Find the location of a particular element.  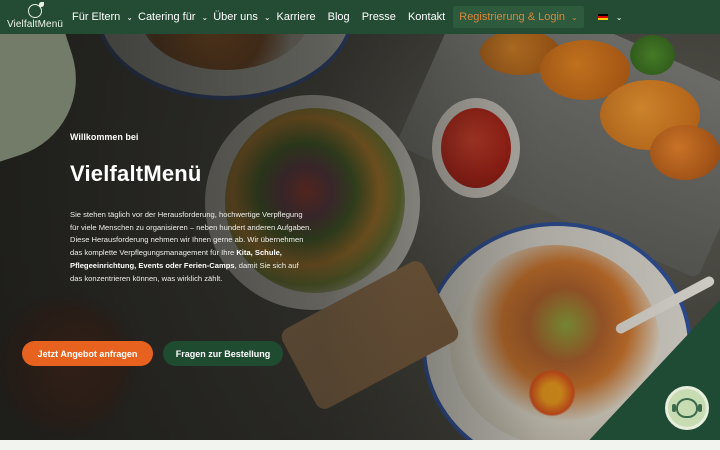

hero-eyebrow: Willkommen bei is located at coordinates (104, 137).